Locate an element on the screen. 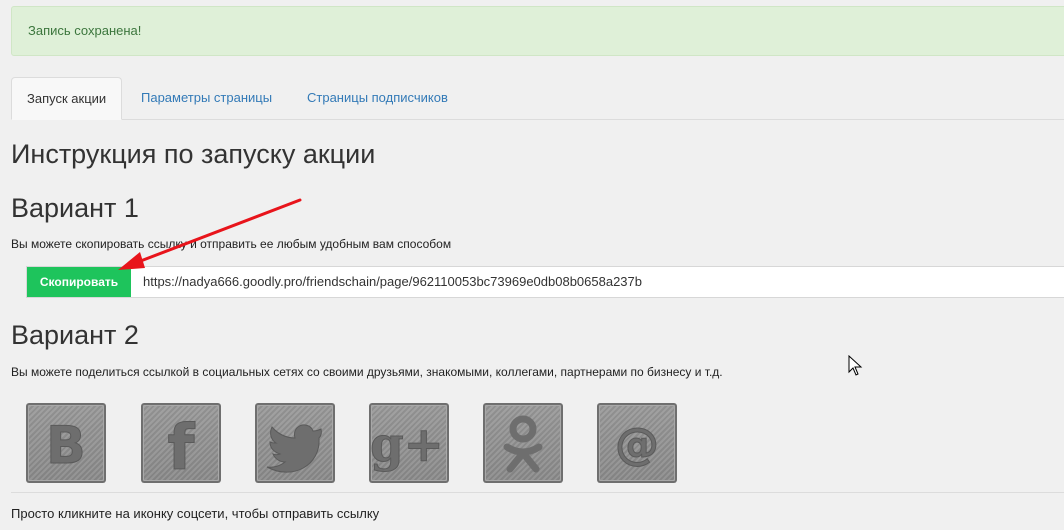 This screenshot has width=1064, height=530. facebook-glyph: f is located at coordinates (182, 447).